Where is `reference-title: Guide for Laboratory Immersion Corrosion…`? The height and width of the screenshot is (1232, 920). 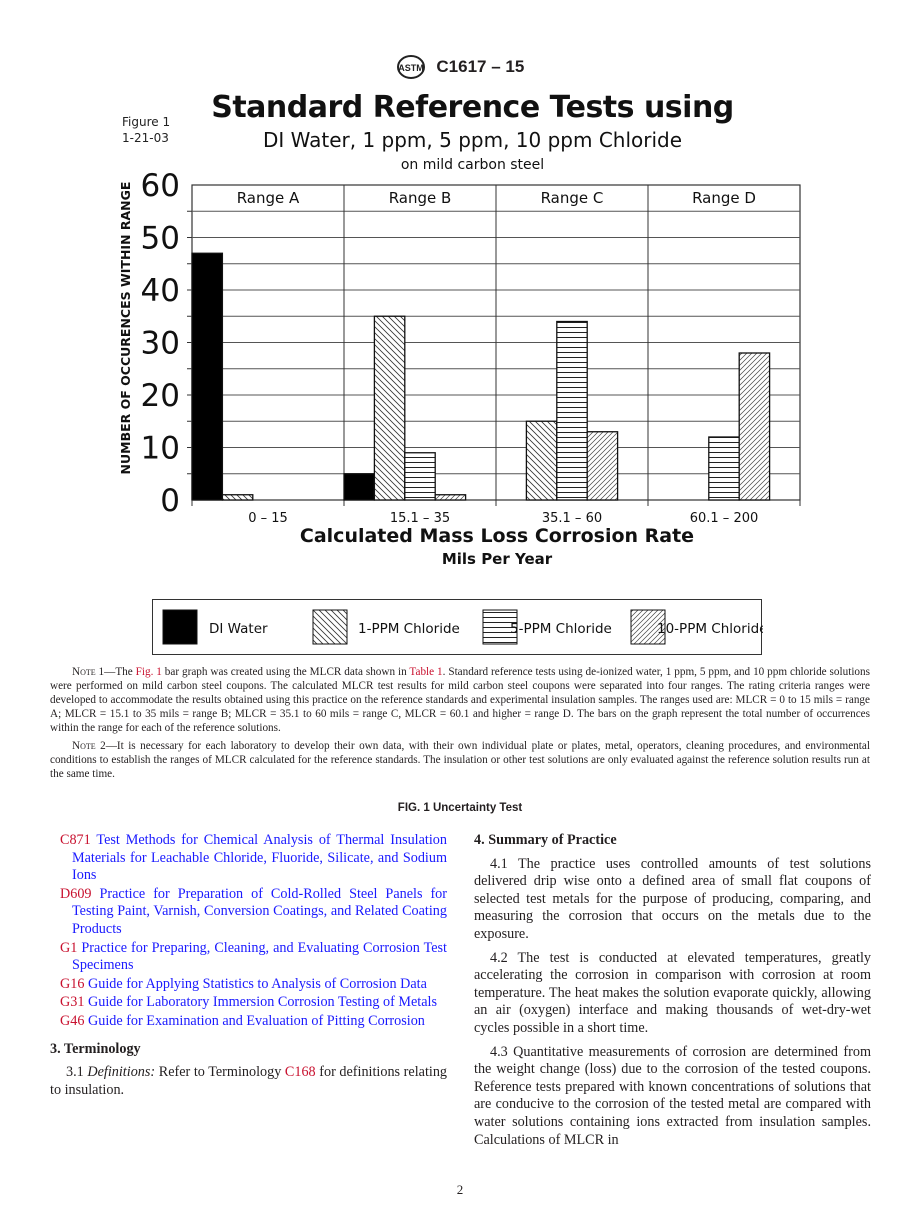 reference-title: Guide for Laboratory Immersion Corrosion… is located at coordinates (260, 1002).